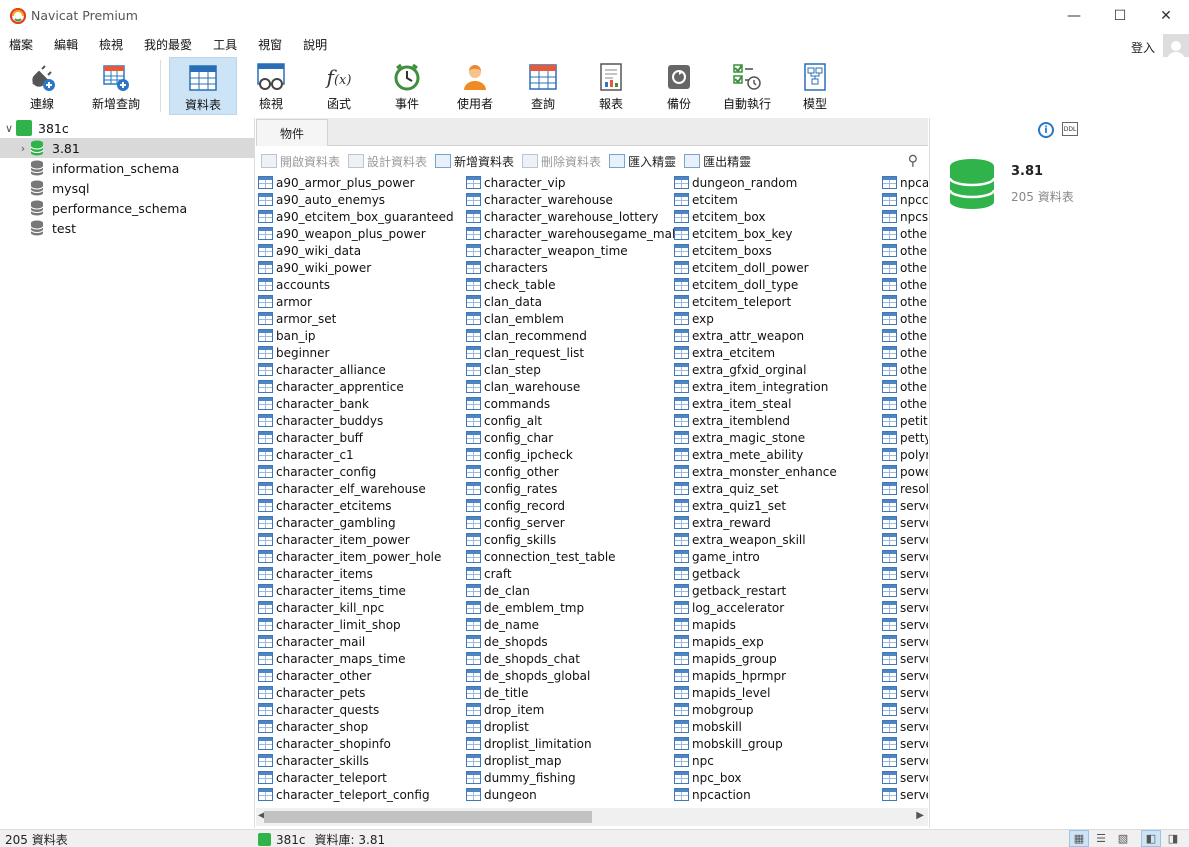  What do you see at coordinates (127, 228) in the screenshot?
I see `tree-db-test: test` at bounding box center [127, 228].